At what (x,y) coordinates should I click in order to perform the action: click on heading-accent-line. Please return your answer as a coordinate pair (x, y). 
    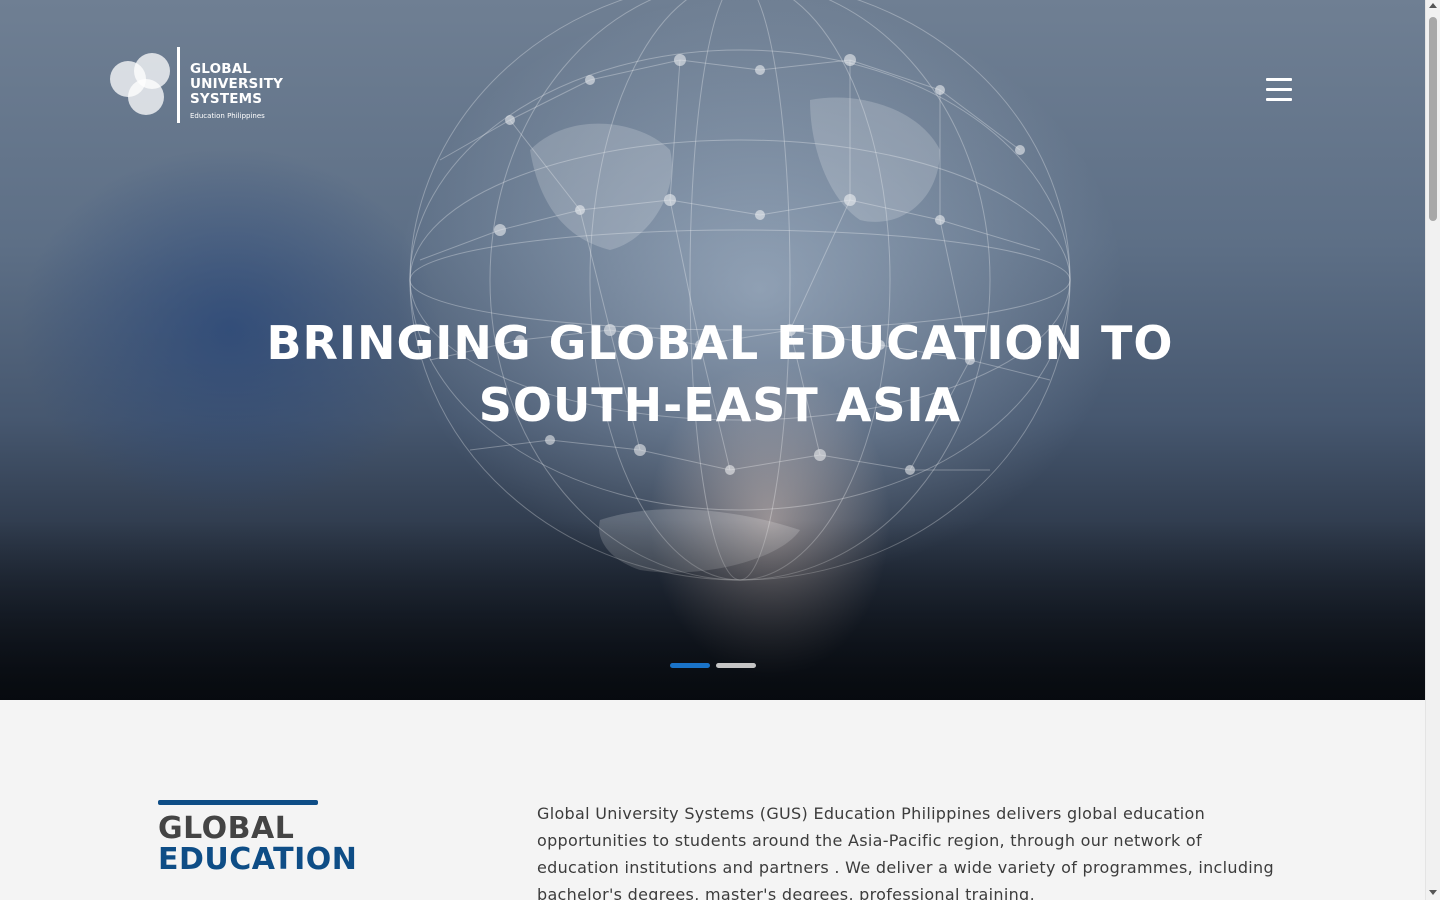
    Looking at the image, I should click on (238, 802).